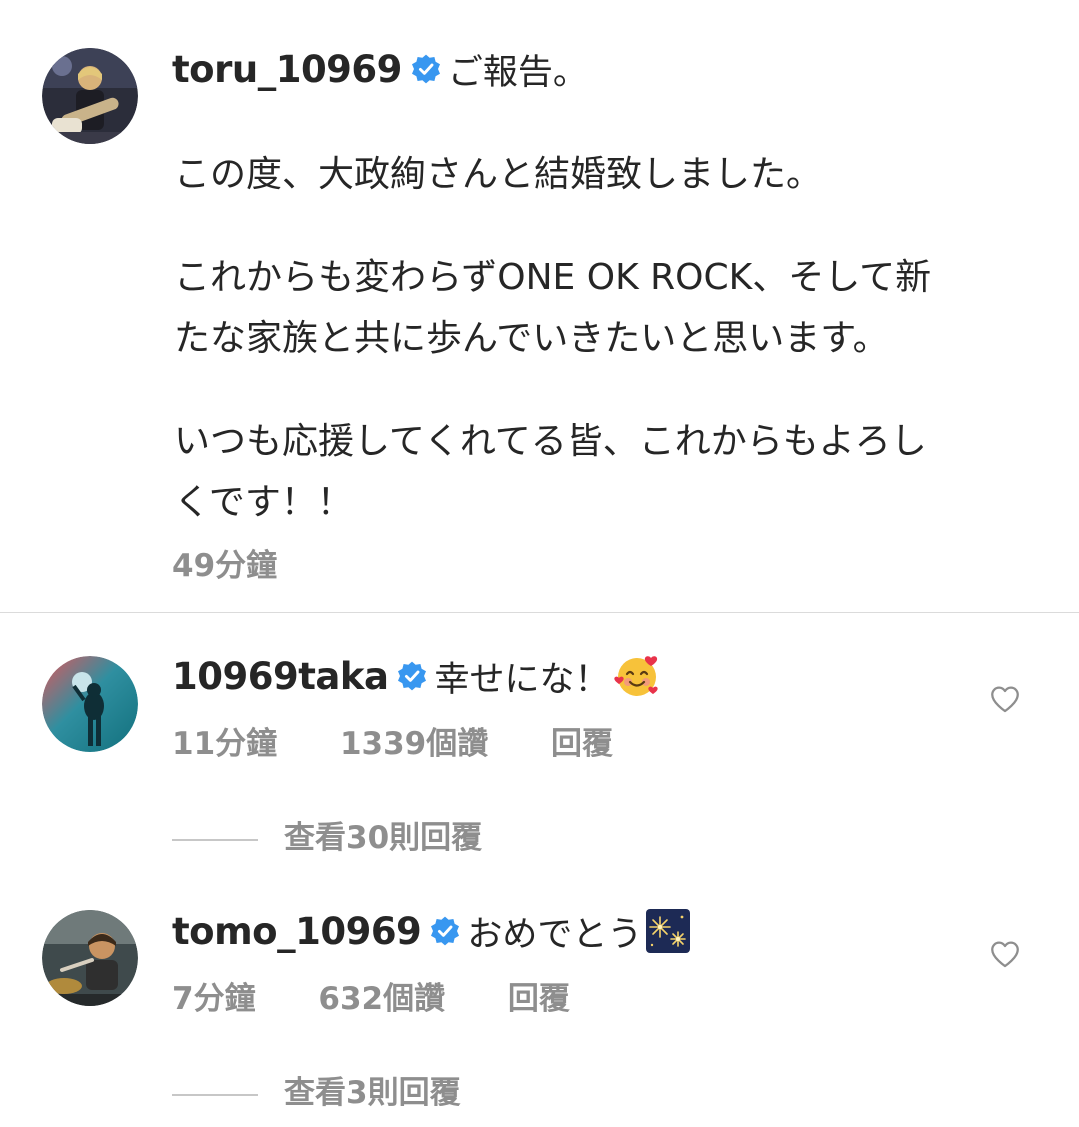 The width and height of the screenshot is (1079, 1127). What do you see at coordinates (517, 72) in the screenshot?
I see `caption-title: ご報告。` at bounding box center [517, 72].